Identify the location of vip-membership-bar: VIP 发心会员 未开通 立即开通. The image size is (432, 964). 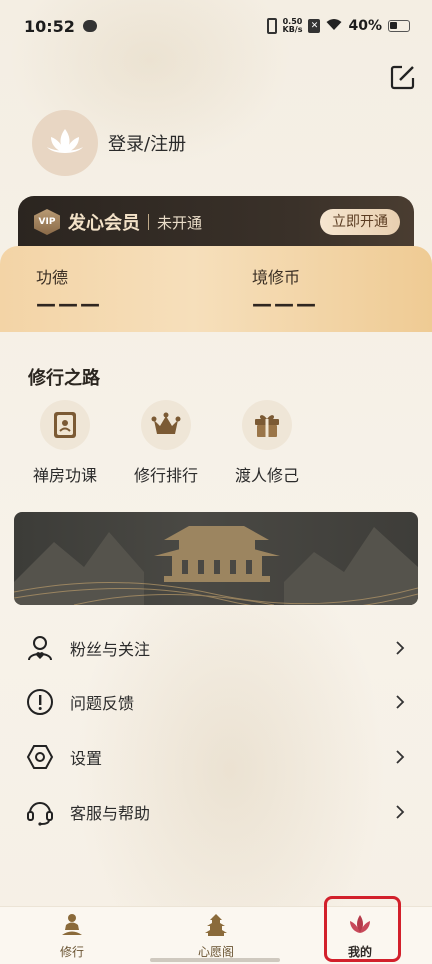
(216, 222).